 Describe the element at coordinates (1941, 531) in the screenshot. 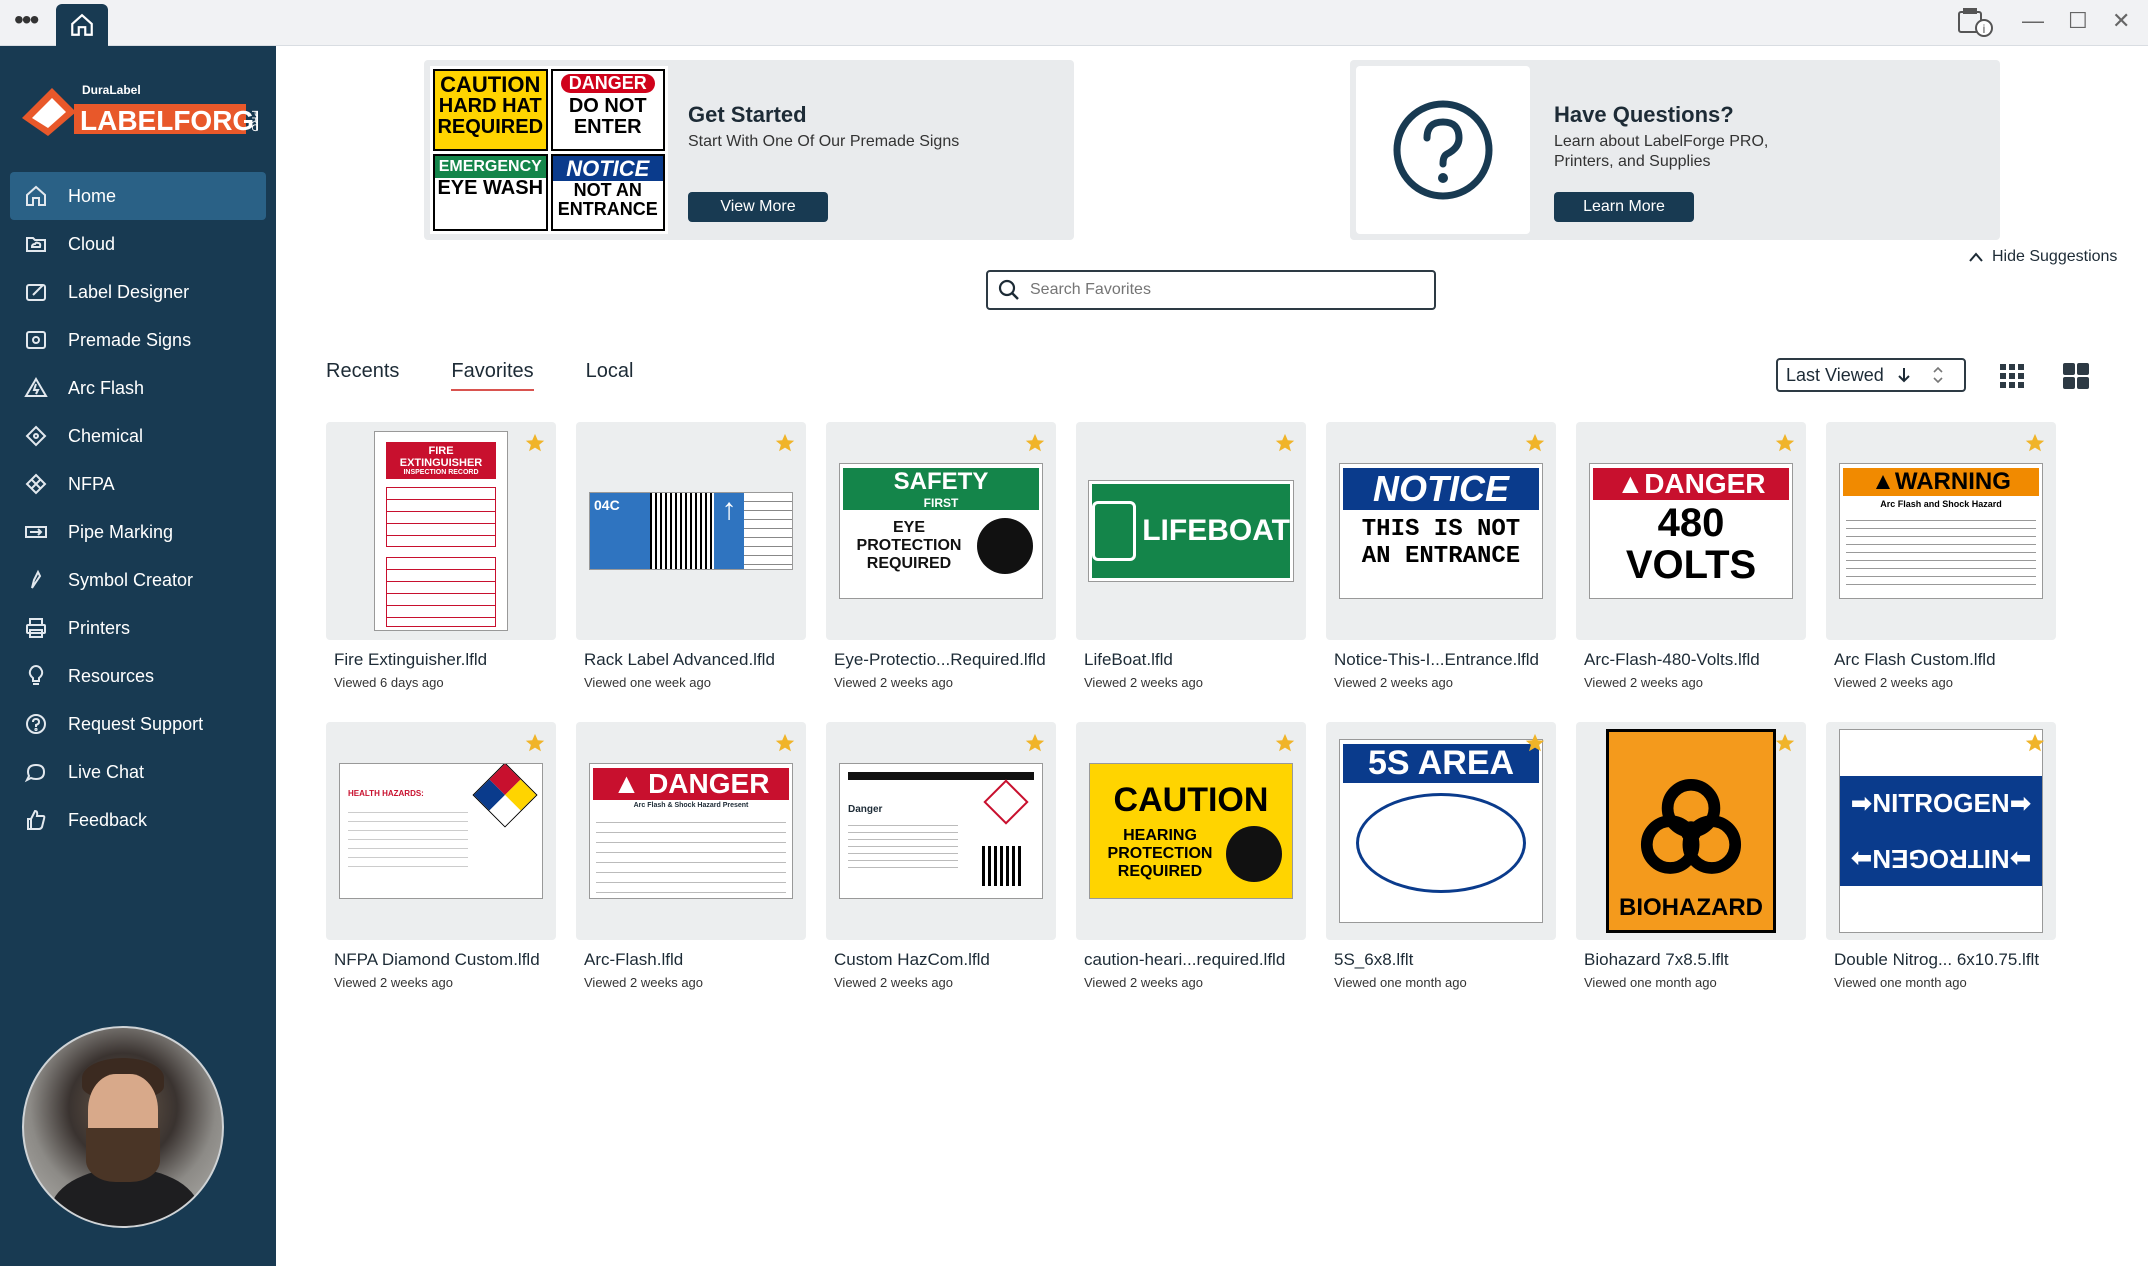

I see `file-thumbnail: ▲WARNING Arc Flash and Shock Hazard` at that location.